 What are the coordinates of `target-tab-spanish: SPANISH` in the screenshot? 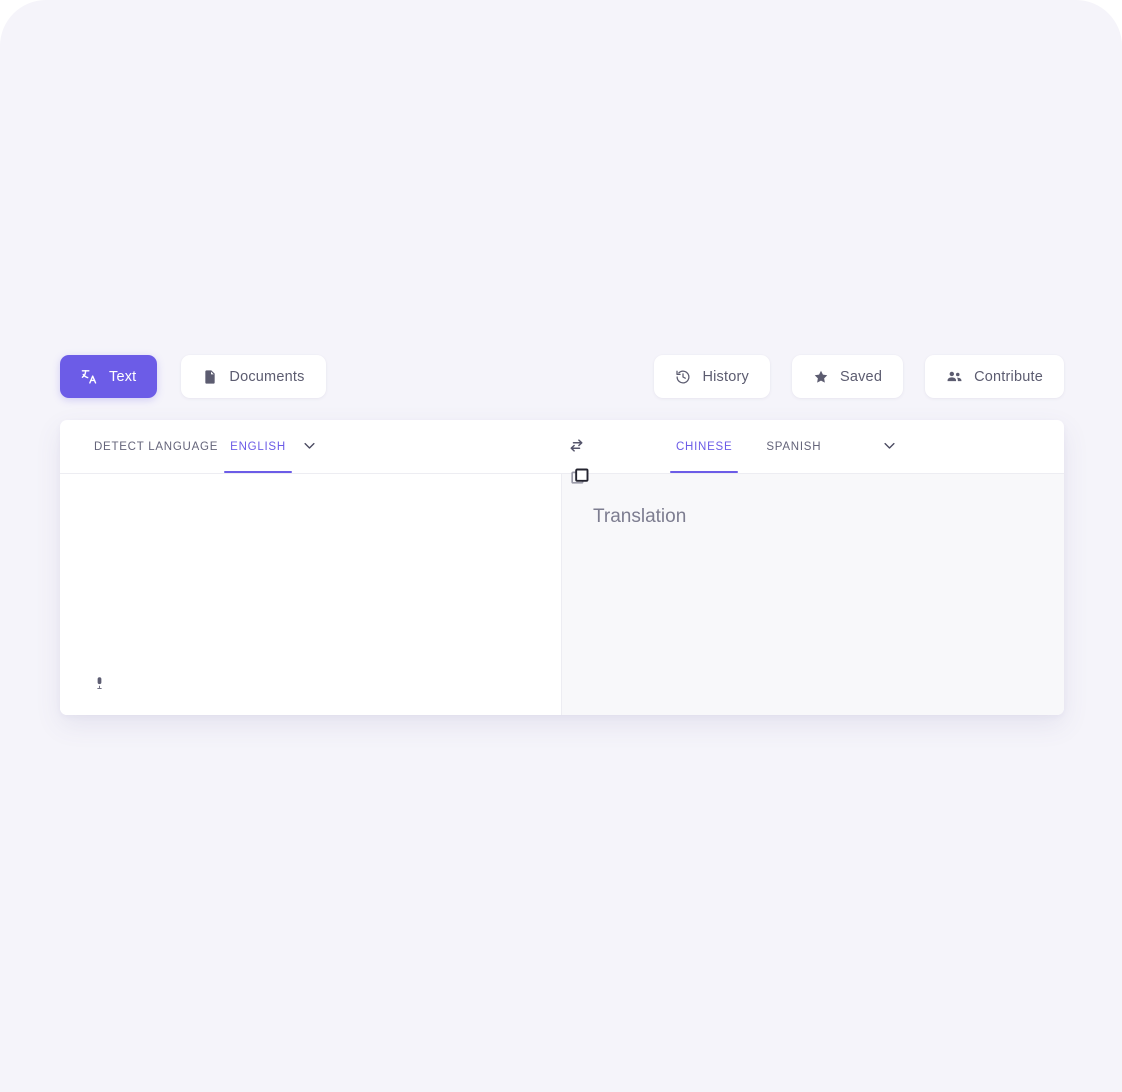 It's located at (793, 446).